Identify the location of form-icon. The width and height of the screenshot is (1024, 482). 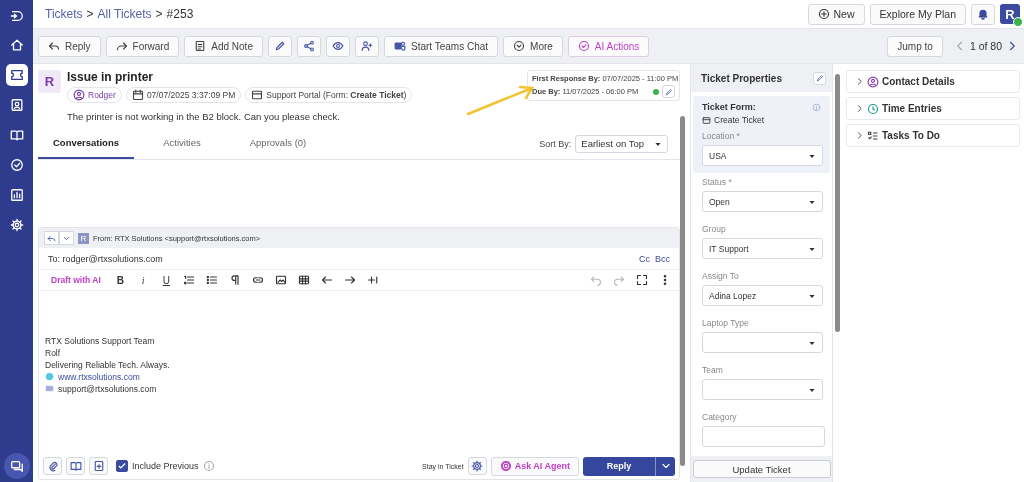
(257, 95).